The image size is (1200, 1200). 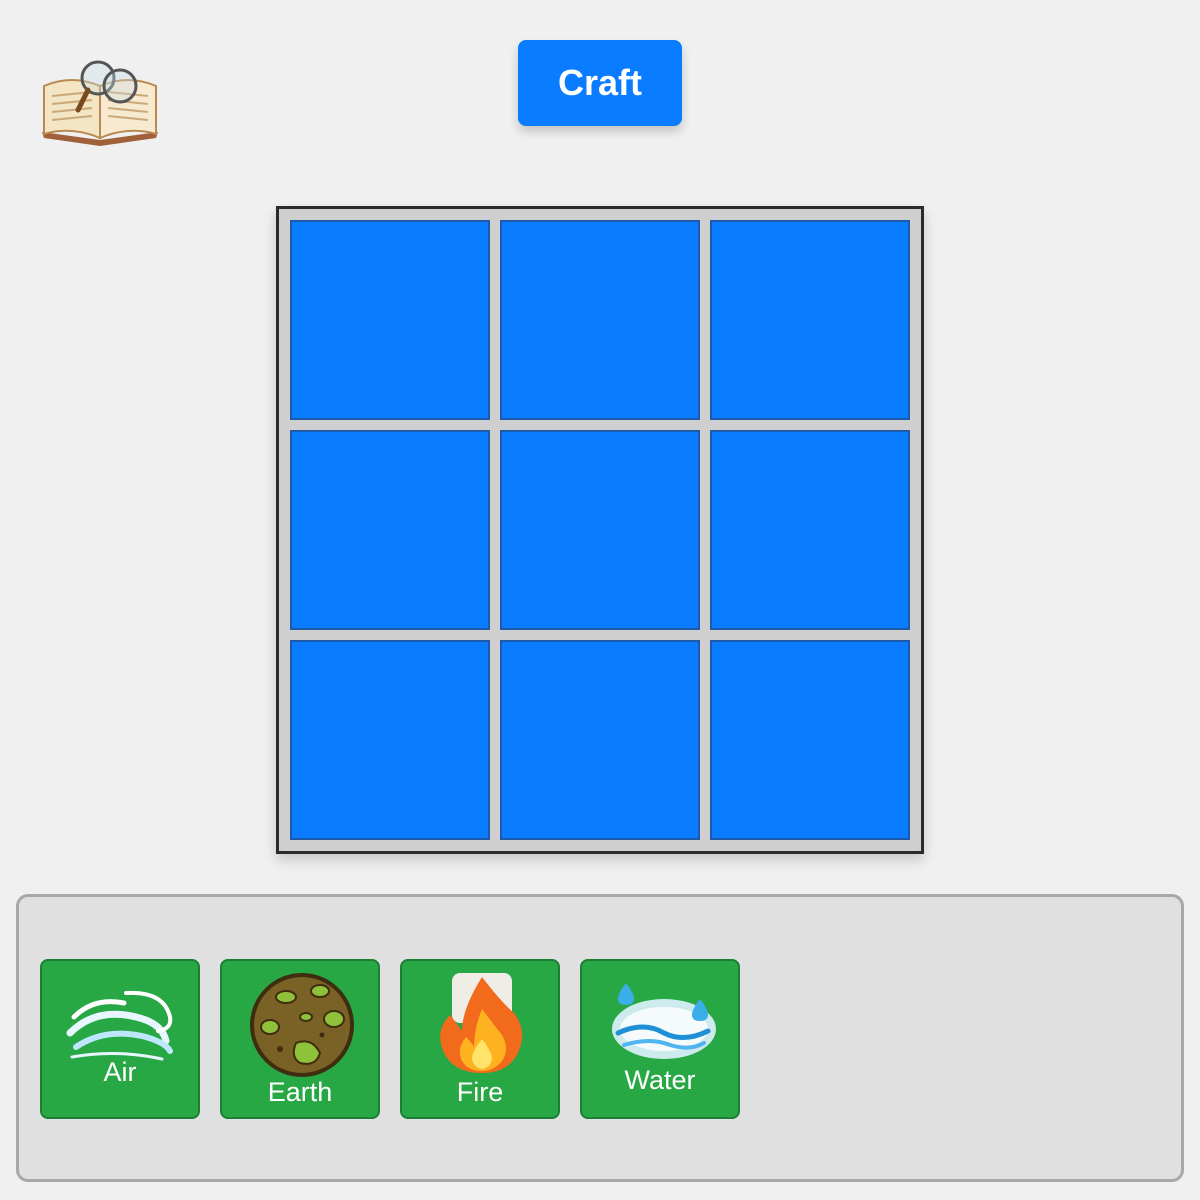 I want to click on inventory-item-fire: Fire, so click(x=480, y=1039).